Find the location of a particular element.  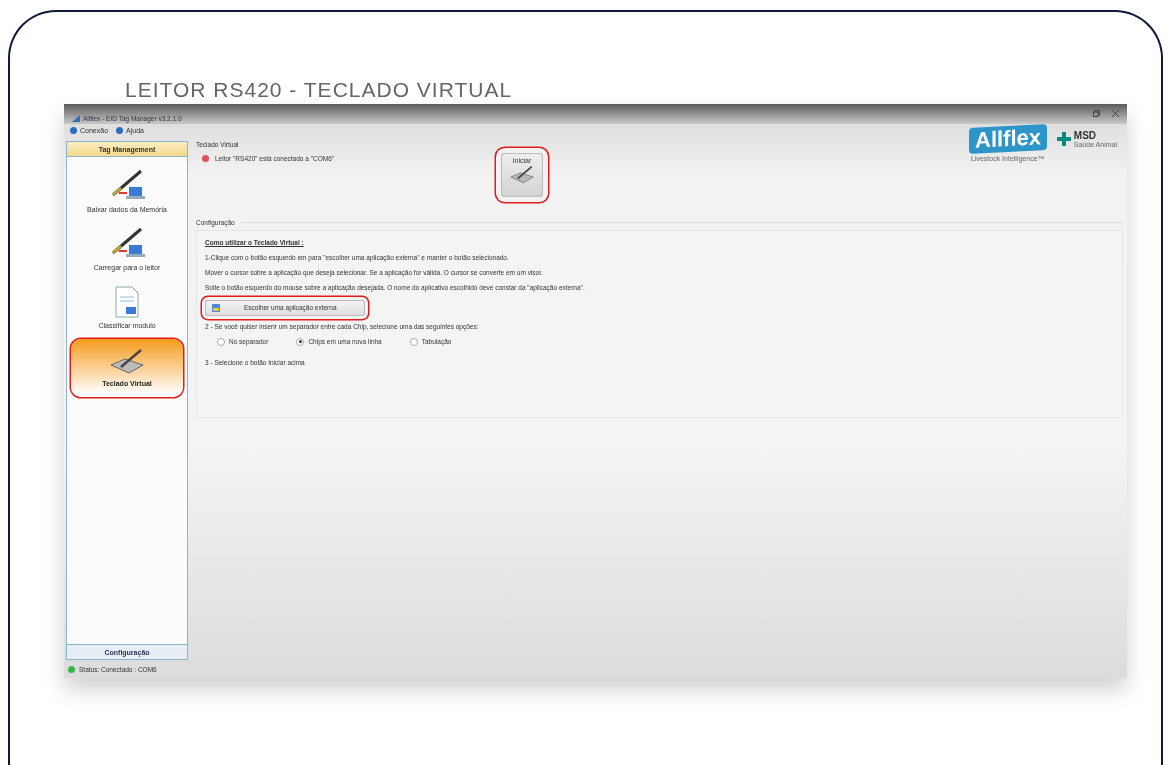

restore-icon is located at coordinates (1096, 113).